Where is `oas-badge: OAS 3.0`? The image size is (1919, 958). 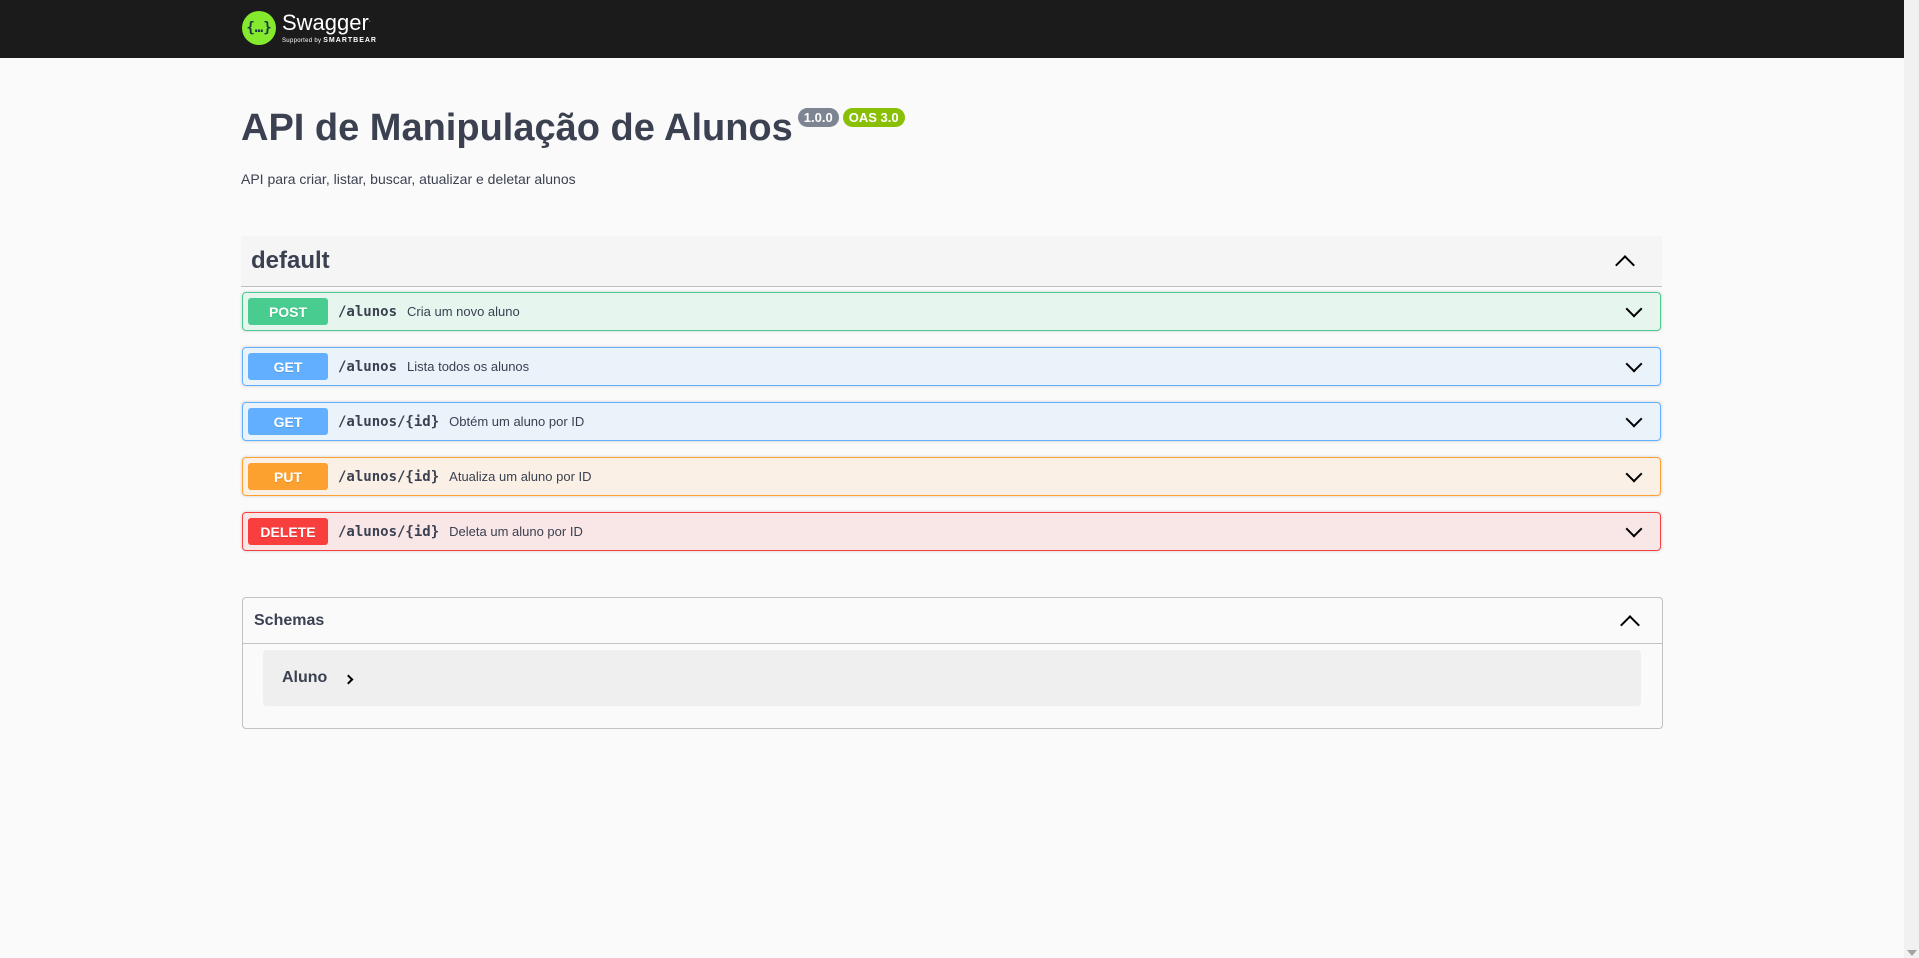
oas-badge: OAS 3.0 is located at coordinates (873, 117).